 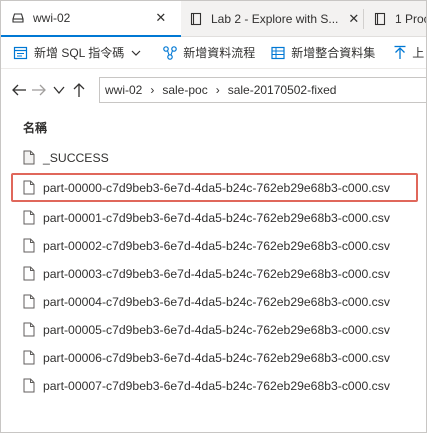 I want to click on toolbar: 新增 SQL 指令碼 新增資料流程 新增整合資料集 上, so click(x=213, y=53).